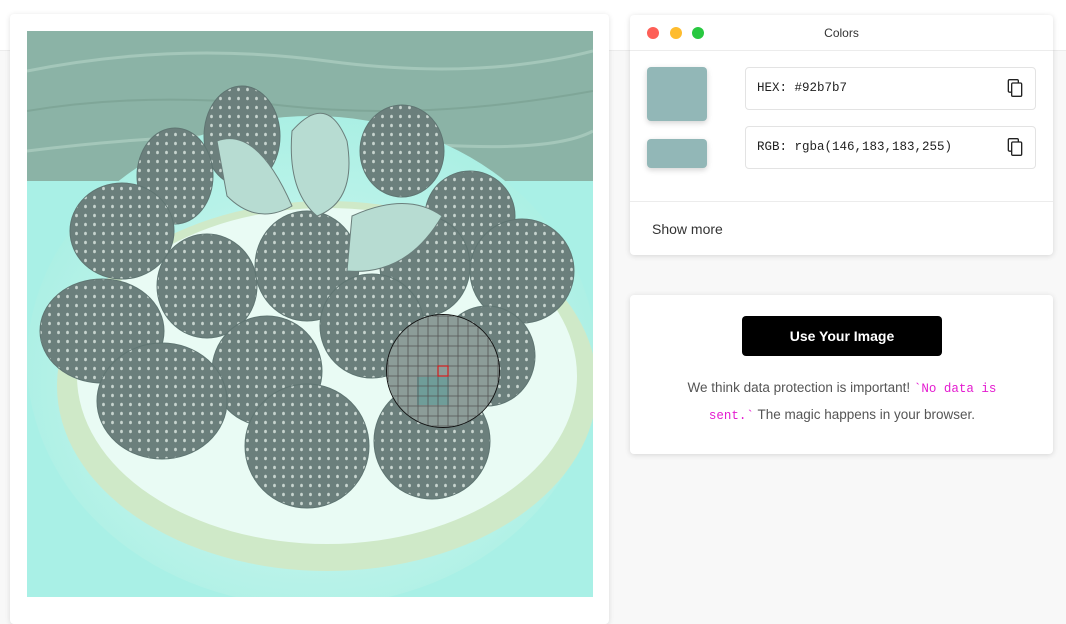  What do you see at coordinates (687, 229) in the screenshot?
I see `show-more-link: Show more` at bounding box center [687, 229].